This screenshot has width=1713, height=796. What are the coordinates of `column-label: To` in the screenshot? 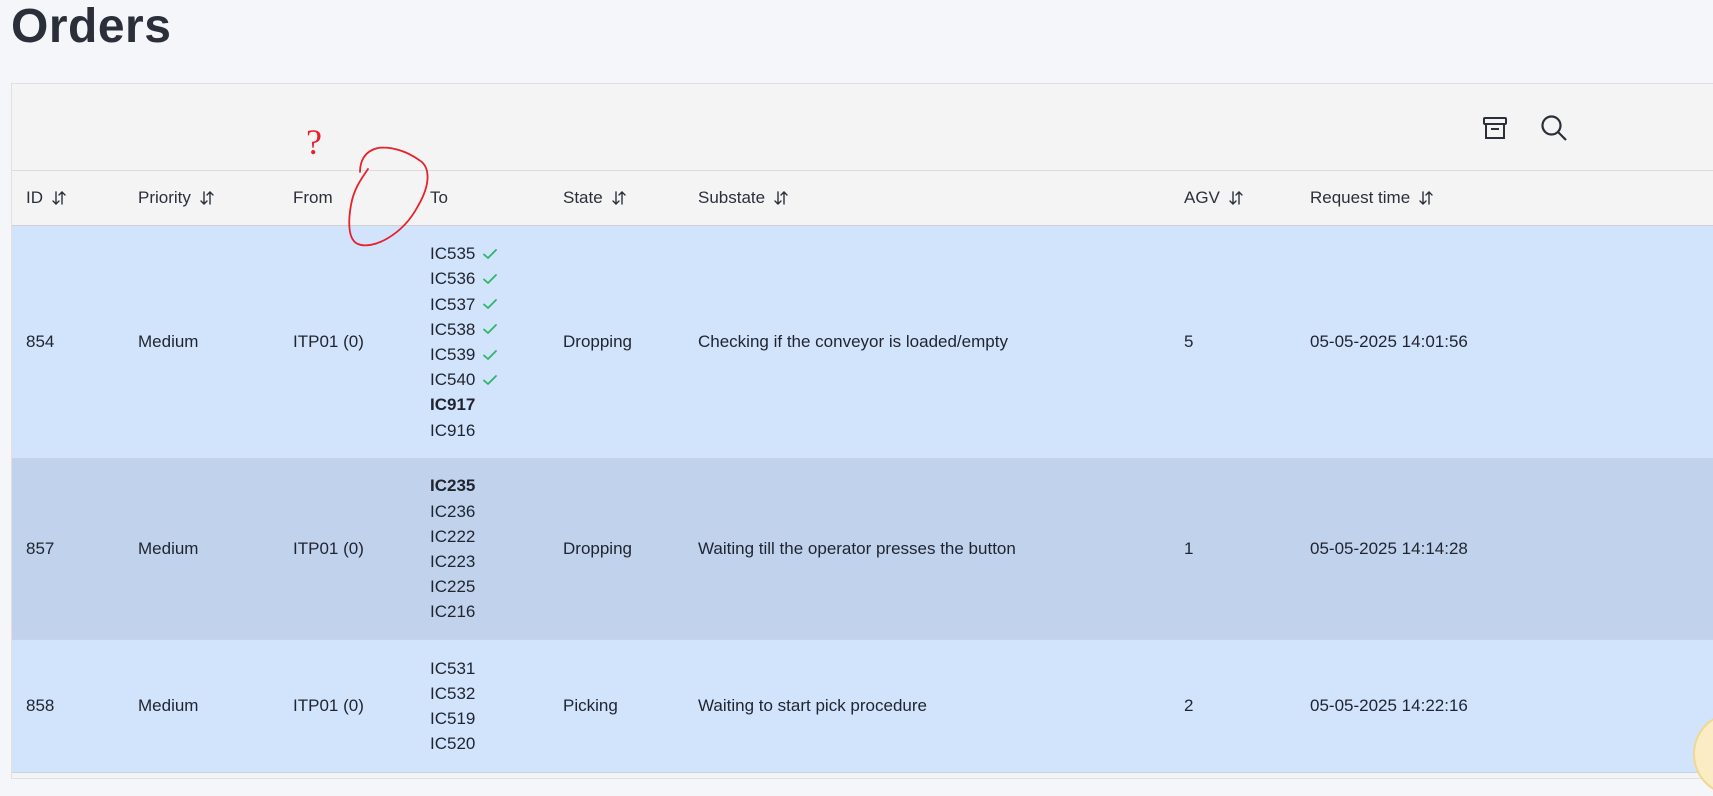 It's located at (439, 197).